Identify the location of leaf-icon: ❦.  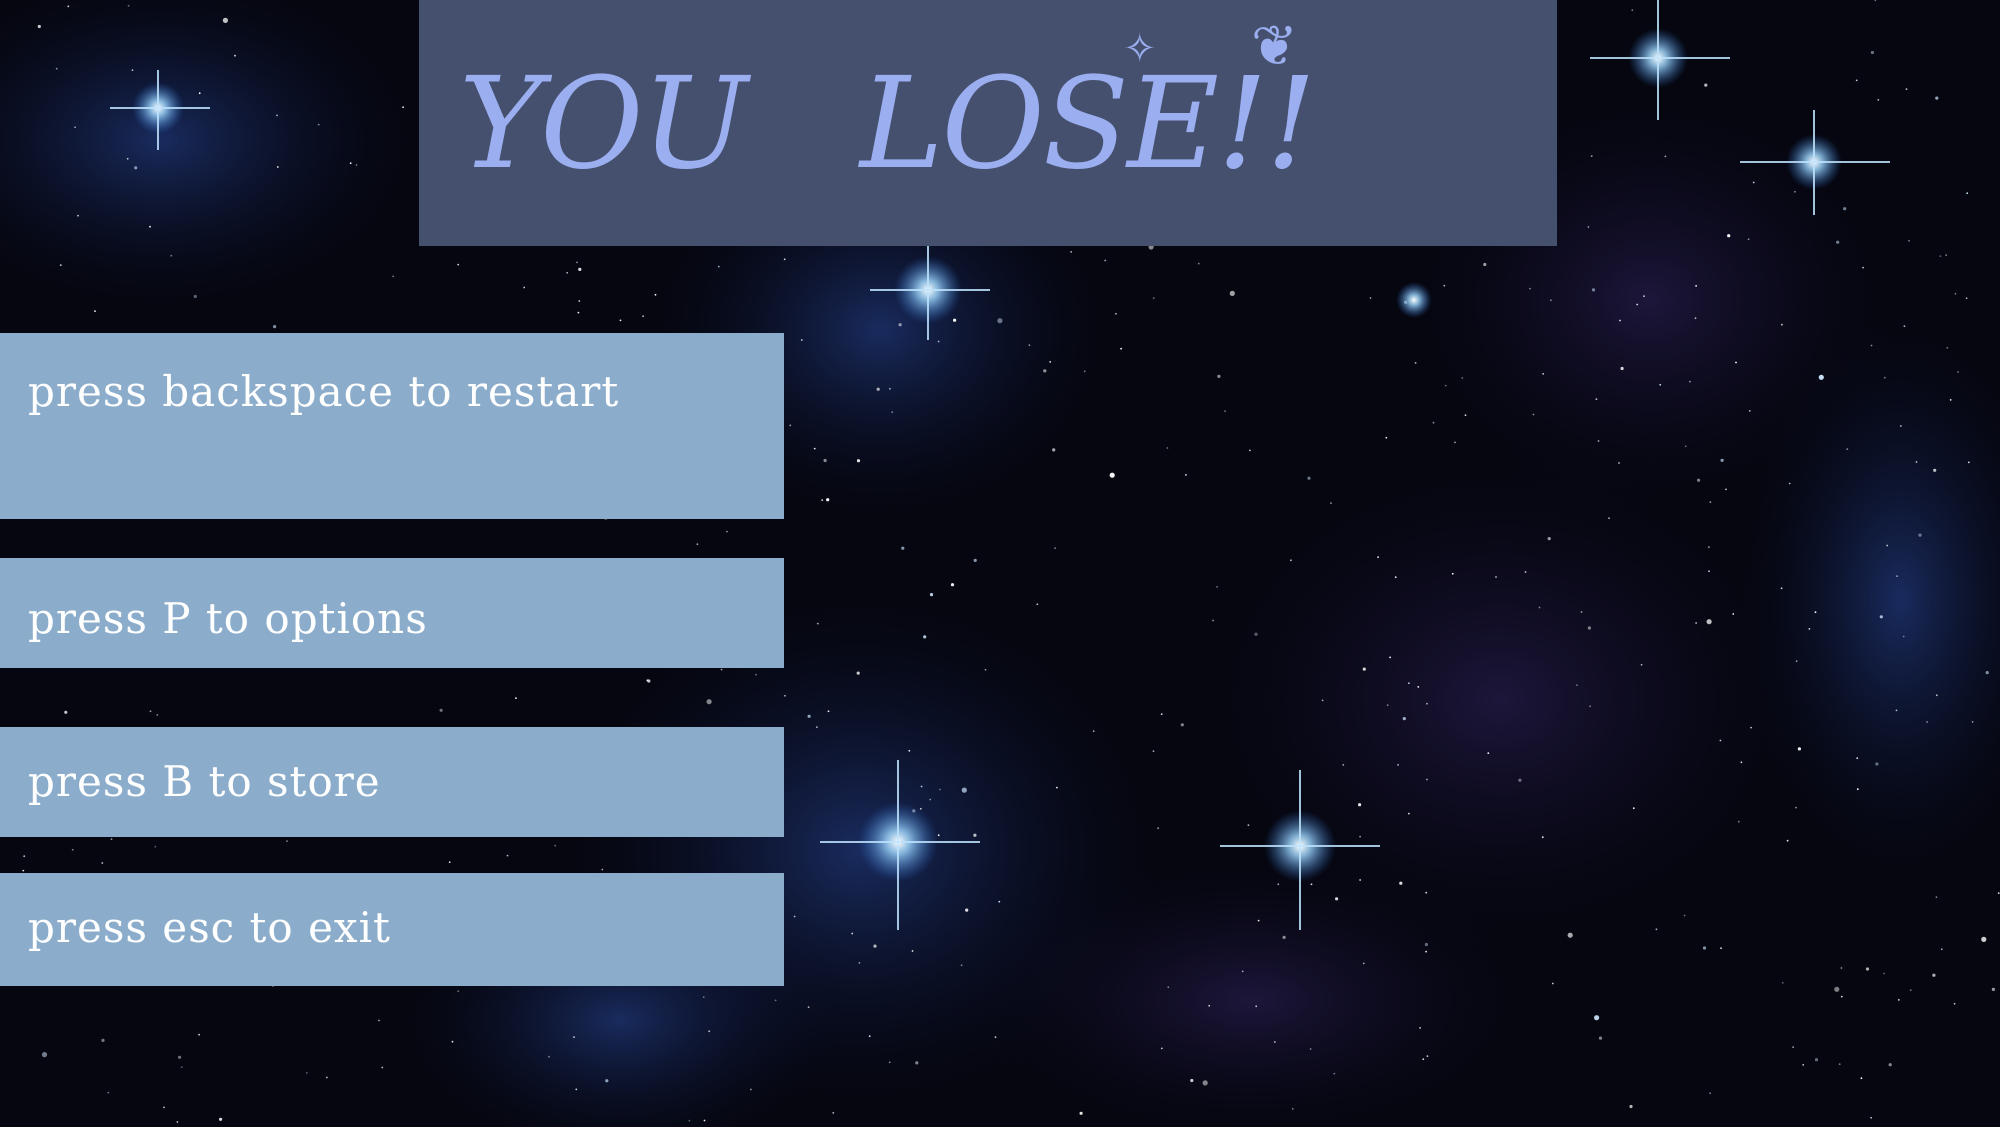
(1274, 46).